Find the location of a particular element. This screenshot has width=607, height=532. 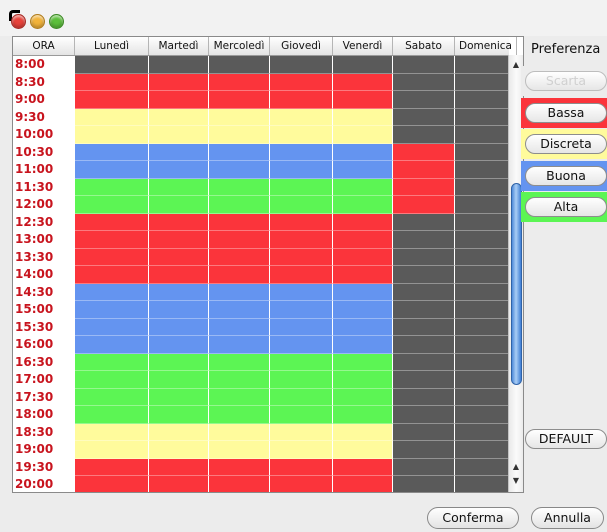

column-header-2: Martedì is located at coordinates (179, 46).